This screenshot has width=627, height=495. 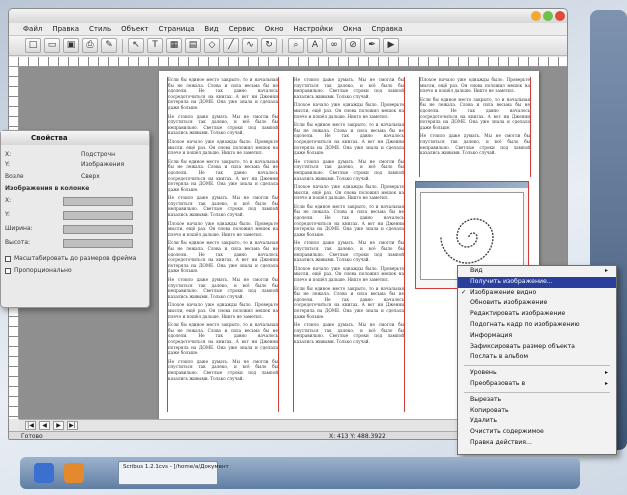 I want to click on line-icon: ╱, so click(x=231, y=45).